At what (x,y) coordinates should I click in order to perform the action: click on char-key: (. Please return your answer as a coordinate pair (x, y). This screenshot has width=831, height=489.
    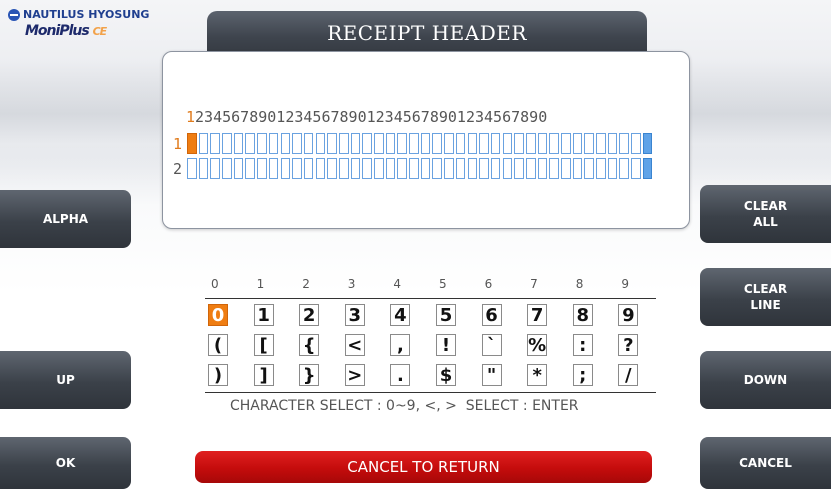
    Looking at the image, I should click on (228, 346).